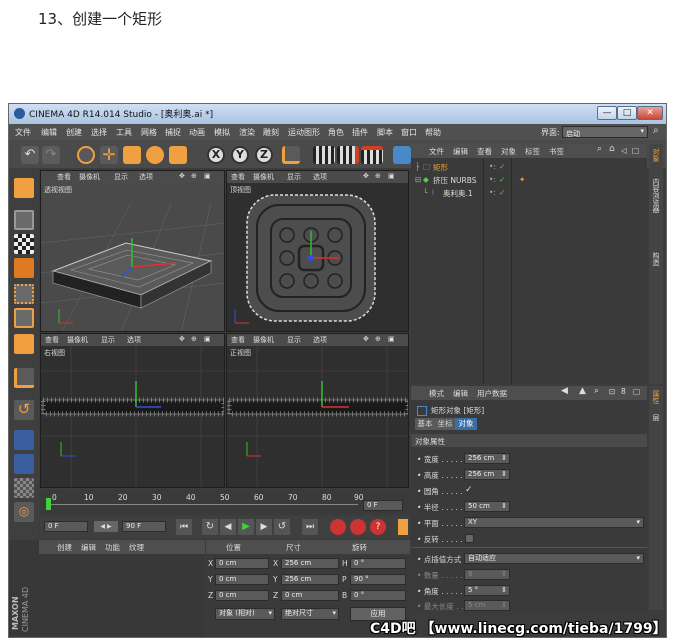 This screenshot has height=644, width=675. What do you see at coordinates (24, 488) in the screenshot?
I see `planar-workplane-icon` at bounding box center [24, 488].